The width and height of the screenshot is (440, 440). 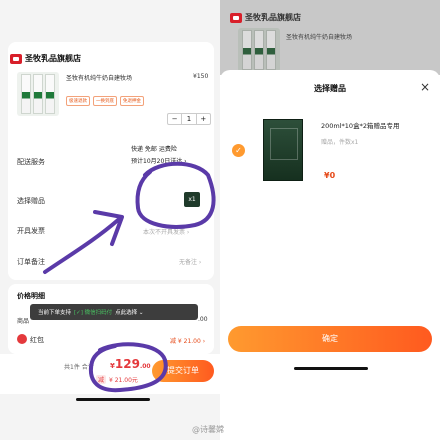 I want to click on service-tag: 一换到底, so click(x=105, y=101).